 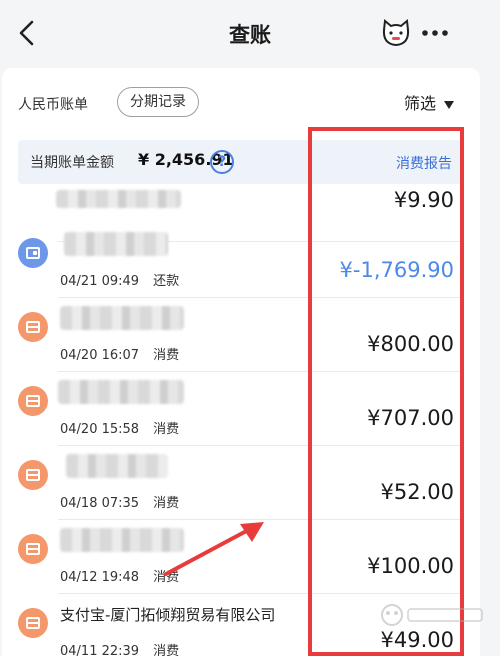 I want to click on transaction-amount: ¥-1,769.90, so click(x=396, y=270).